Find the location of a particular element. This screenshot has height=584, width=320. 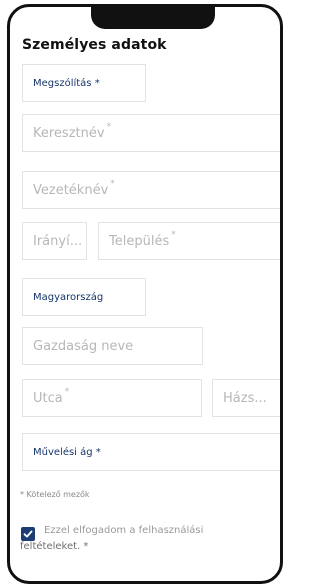

last-name-placeholder: Vezetéknév is located at coordinates (71, 190).